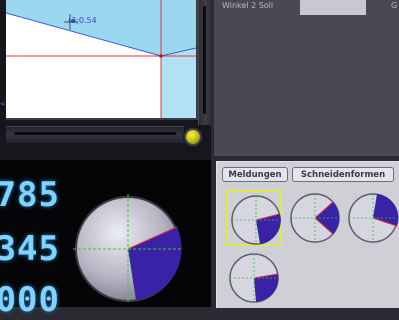 This screenshot has height=320, width=399. Describe the element at coordinates (204, 60) in the screenshot. I see `vertical-rail-slot` at that location.